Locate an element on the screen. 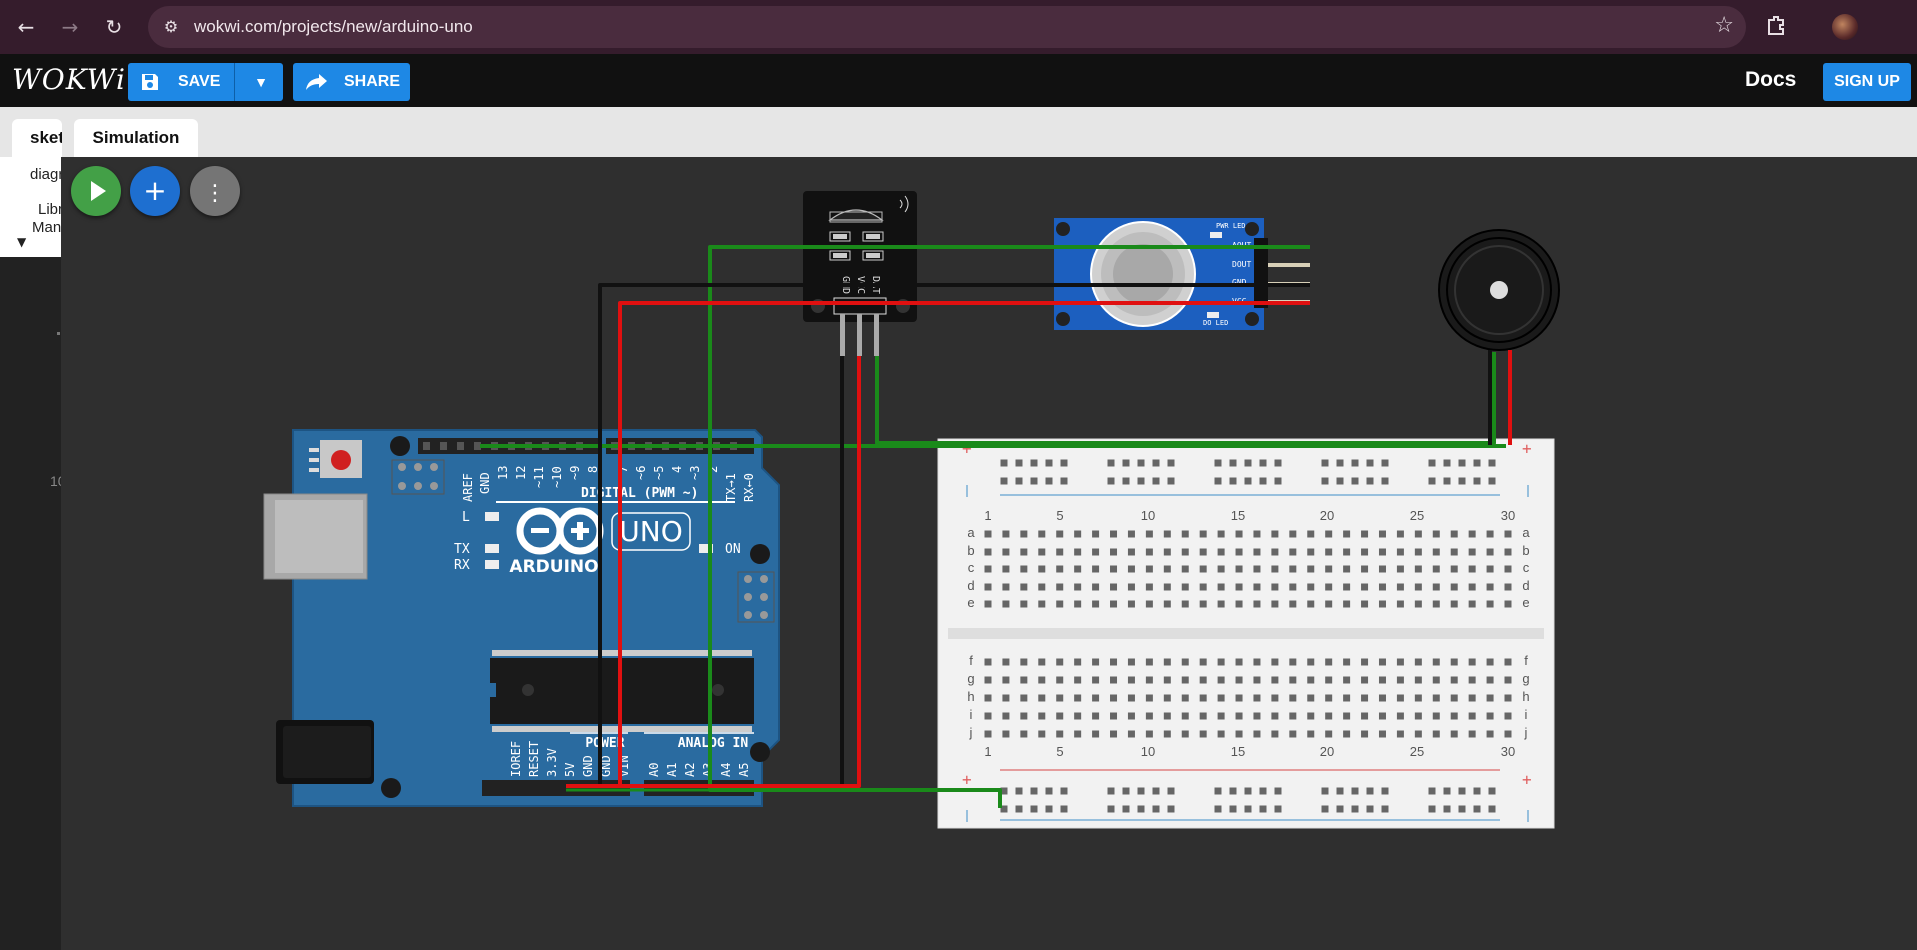 Image resolution: width=1917 pixels, height=950 pixels. piezo-buzzer is located at coordinates (1499, 290).